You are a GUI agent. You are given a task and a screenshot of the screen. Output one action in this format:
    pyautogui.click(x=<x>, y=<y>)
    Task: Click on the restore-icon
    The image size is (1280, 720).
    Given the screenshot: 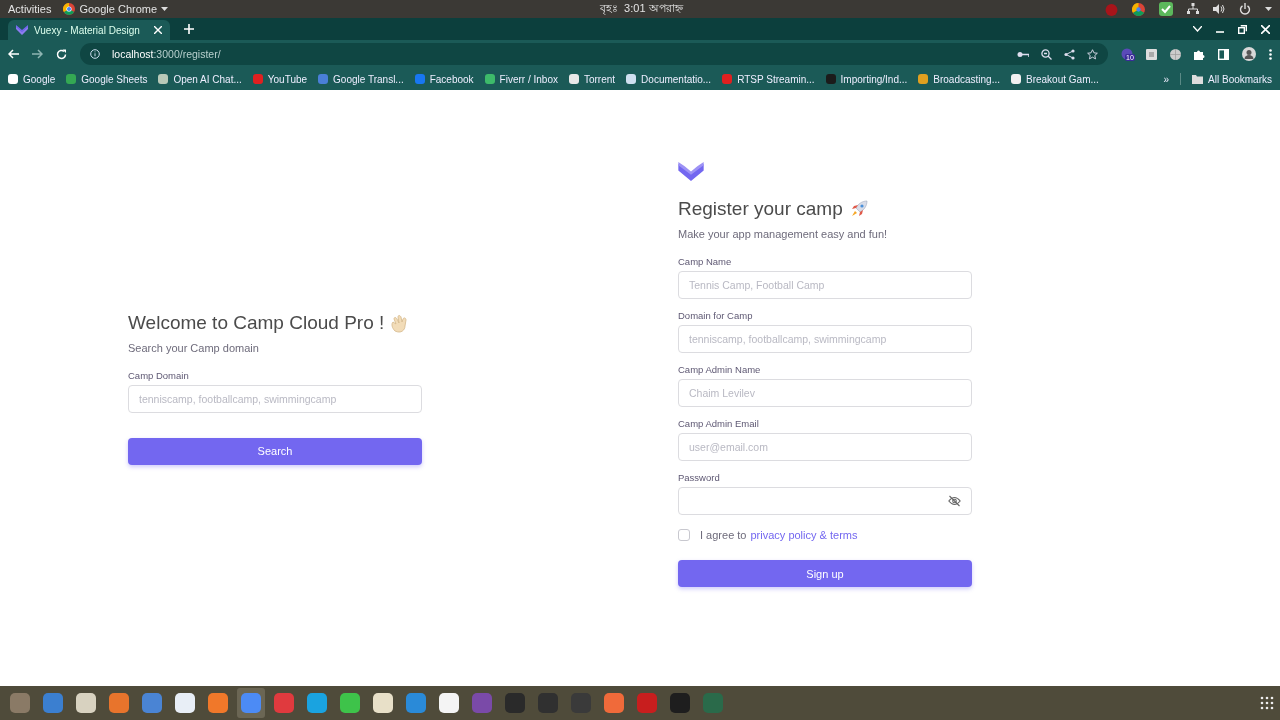 What is the action you would take?
    pyautogui.click(x=1242, y=29)
    